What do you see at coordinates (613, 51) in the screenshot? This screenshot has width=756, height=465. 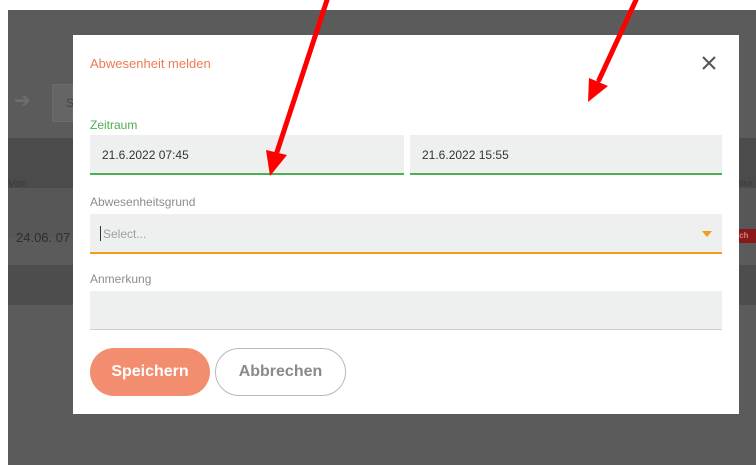 I see `annotation-arrow-right` at bounding box center [613, 51].